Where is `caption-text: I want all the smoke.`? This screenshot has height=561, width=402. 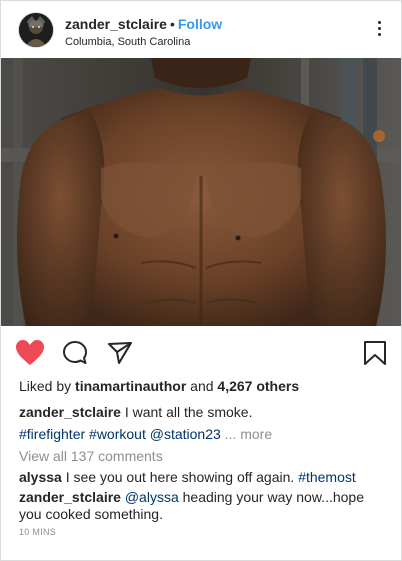 caption-text: I want all the smoke. is located at coordinates (186, 412).